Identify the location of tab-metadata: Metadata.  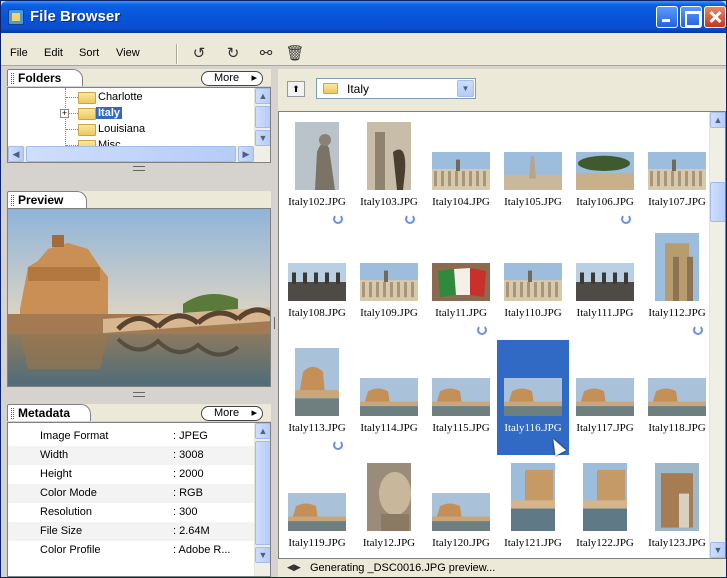
(49, 412).